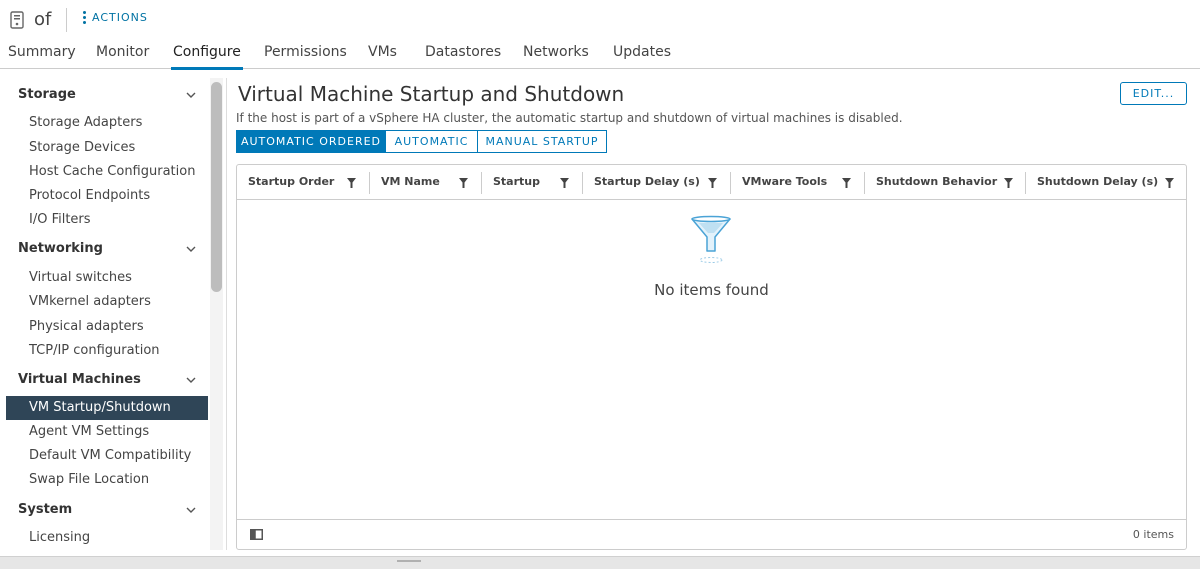 Image resolution: width=1200 pixels, height=569 pixels. I want to click on column-label: Shutdown Delay (s), so click(1098, 181).